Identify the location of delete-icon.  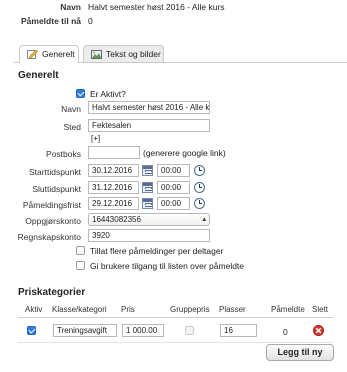
(318, 330).